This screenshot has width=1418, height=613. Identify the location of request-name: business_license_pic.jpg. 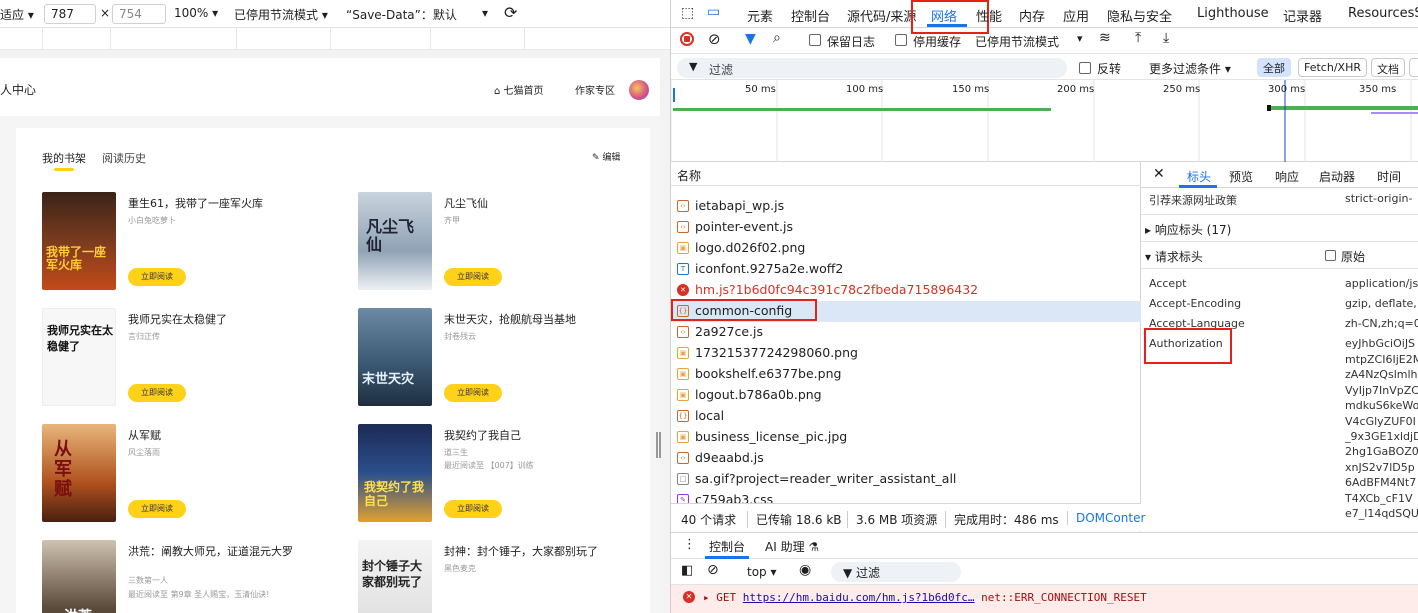
(771, 436).